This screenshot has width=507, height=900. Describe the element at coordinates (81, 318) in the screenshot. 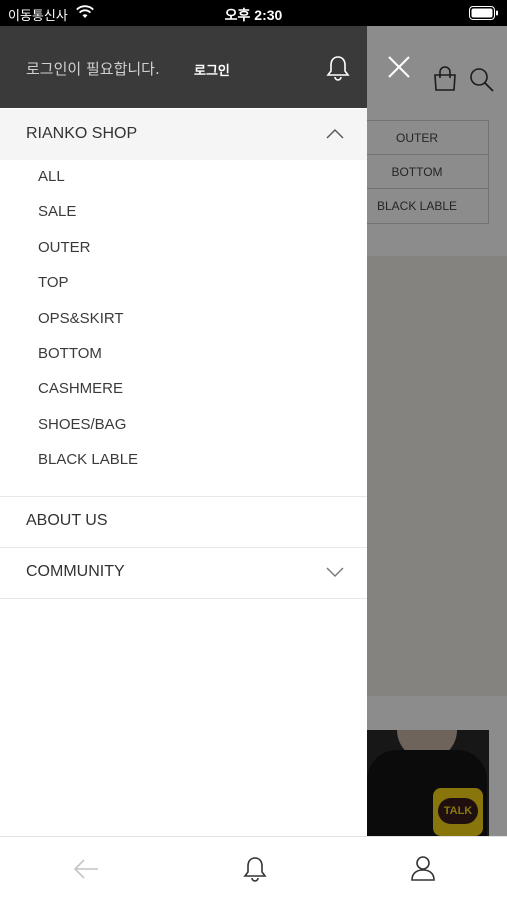

I see `category-item-ops-skirt: OPS&SKIRT` at that location.